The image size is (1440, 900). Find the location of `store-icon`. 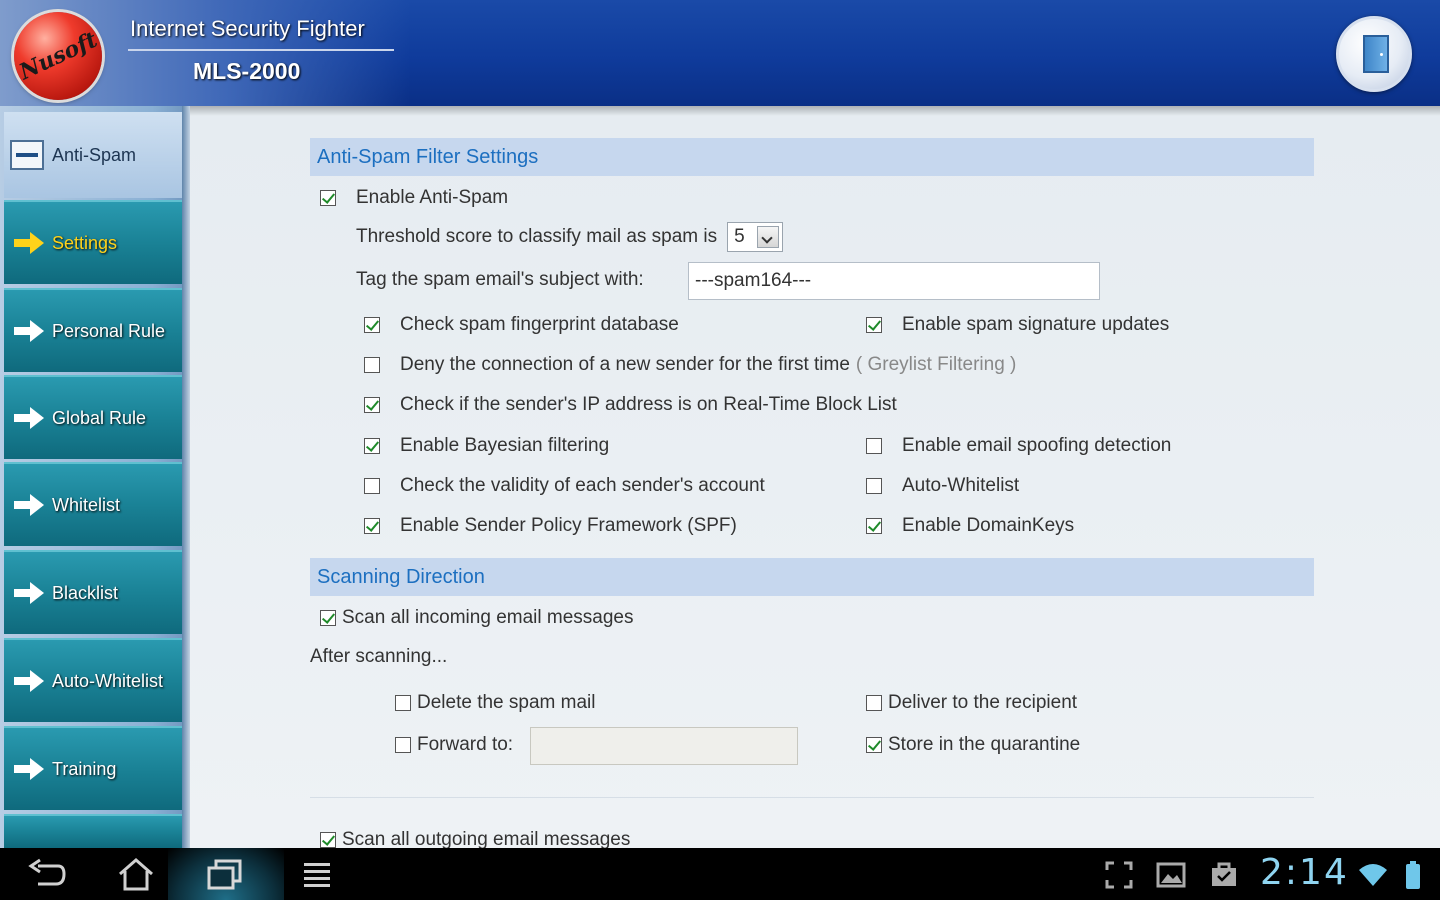

store-icon is located at coordinates (1224, 874).